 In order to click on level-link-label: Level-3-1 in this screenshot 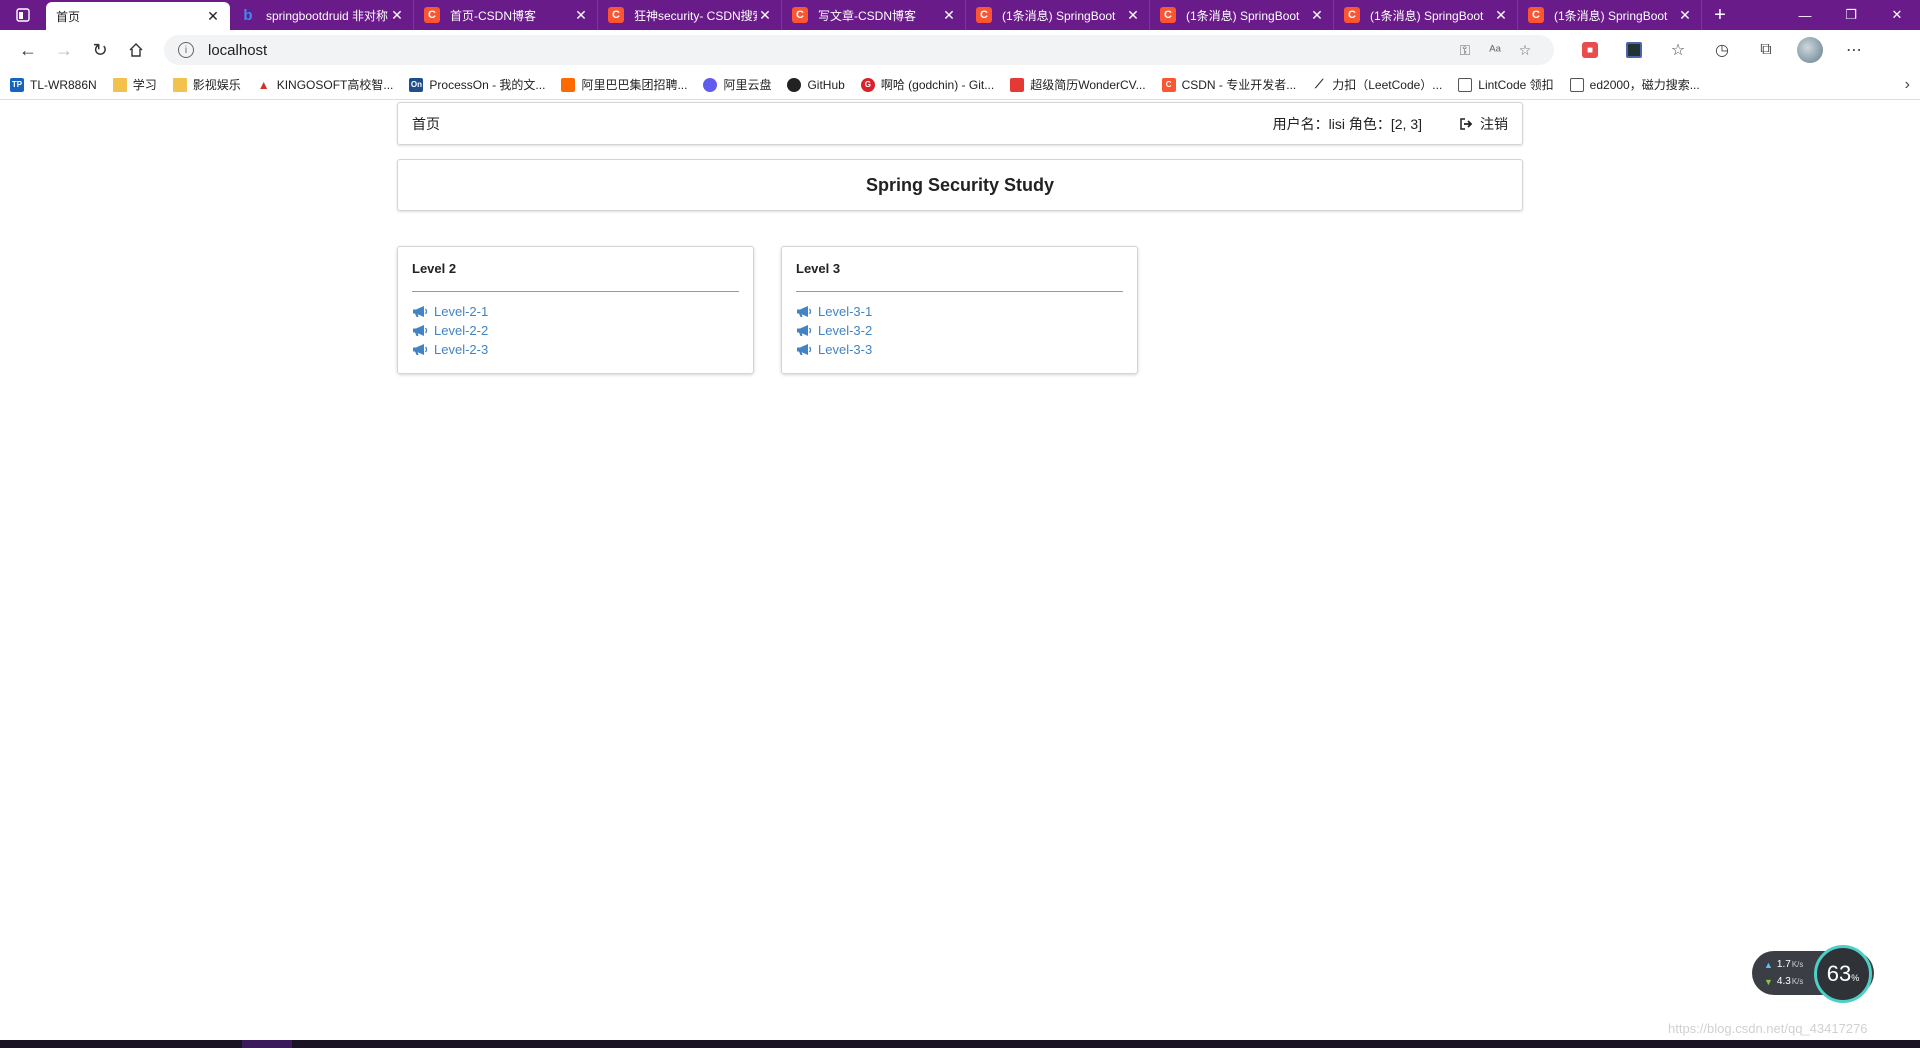, I will do `click(845, 311)`.